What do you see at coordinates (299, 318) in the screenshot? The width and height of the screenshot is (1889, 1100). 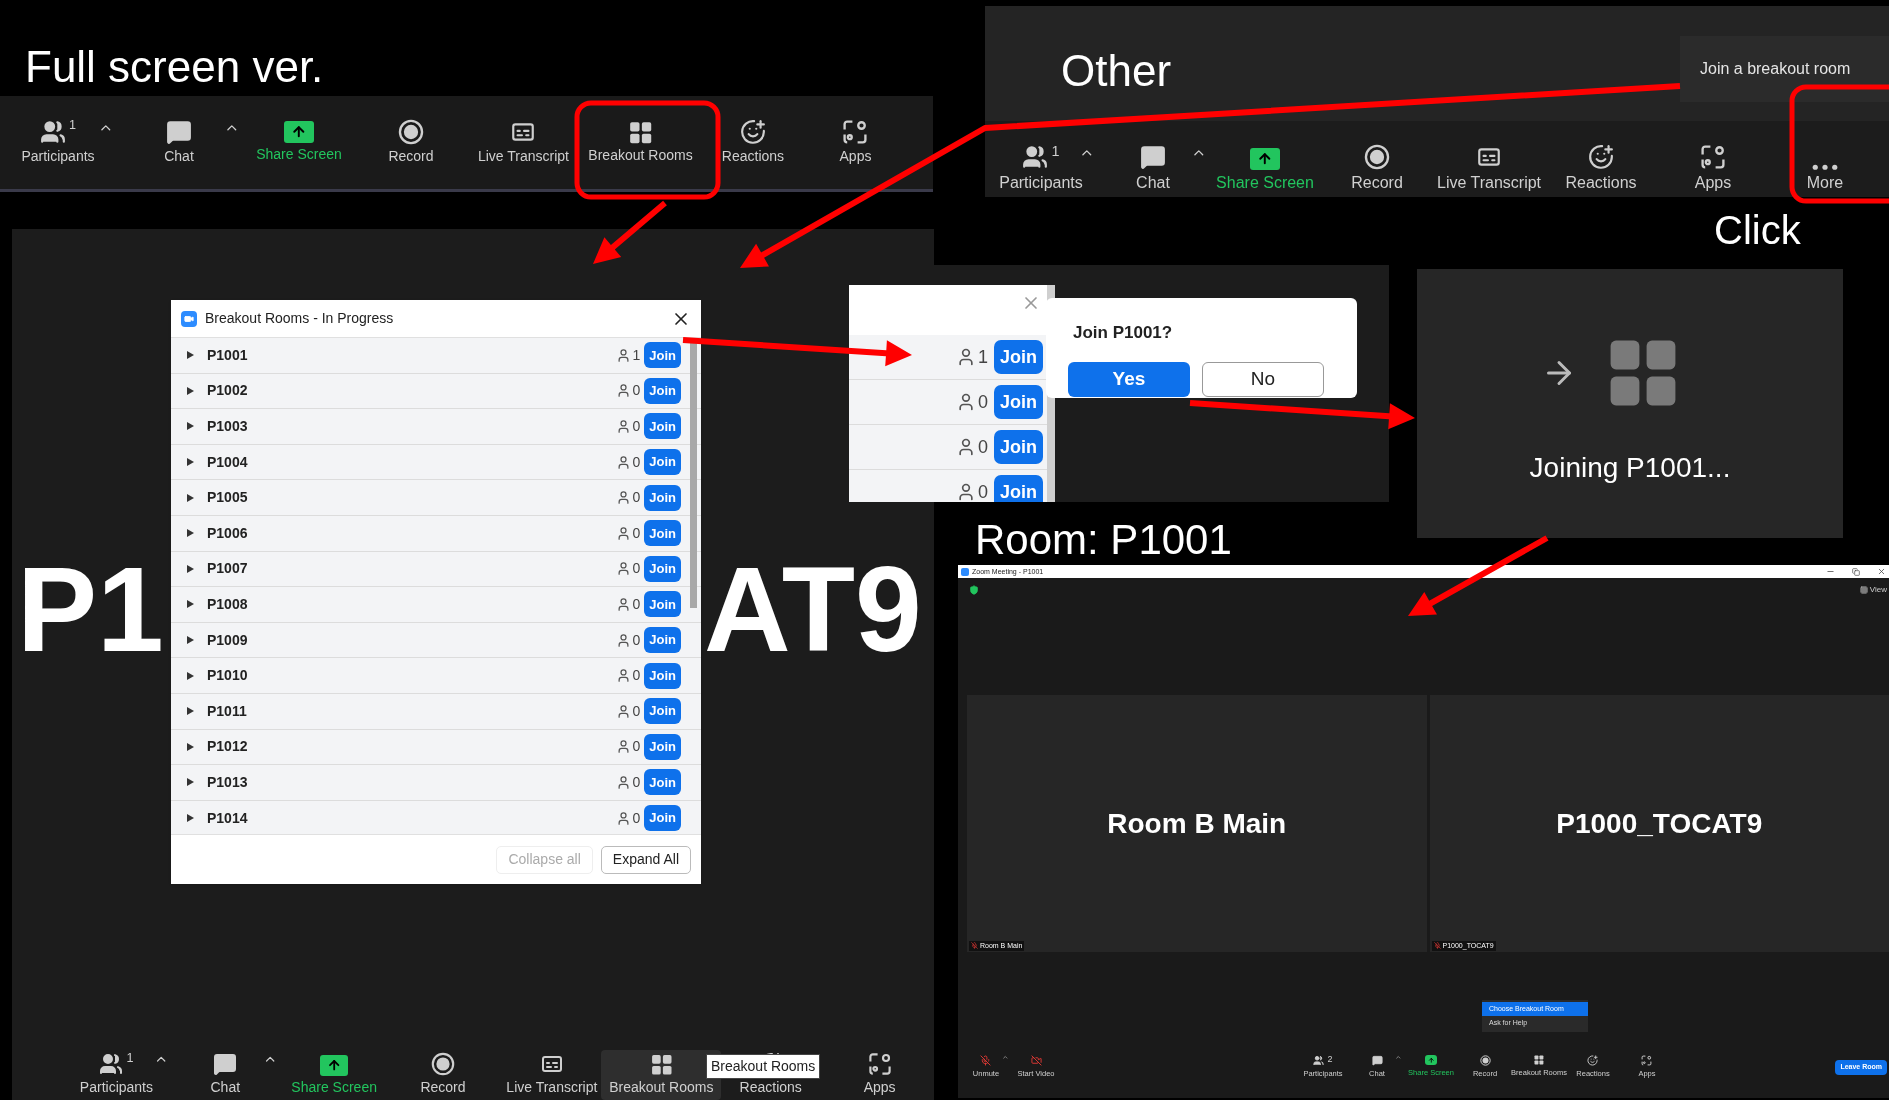 I see `dialog-title: Breakout Rooms - In Progress` at bounding box center [299, 318].